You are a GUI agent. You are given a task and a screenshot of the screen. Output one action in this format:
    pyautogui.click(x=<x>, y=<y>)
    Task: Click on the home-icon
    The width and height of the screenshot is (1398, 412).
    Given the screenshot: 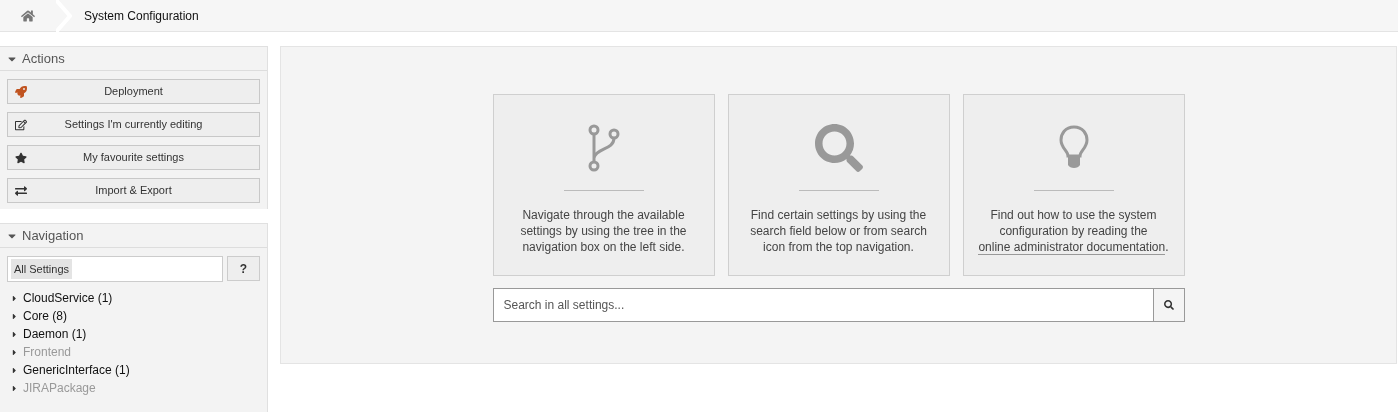 What is the action you would take?
    pyautogui.click(x=28, y=15)
    